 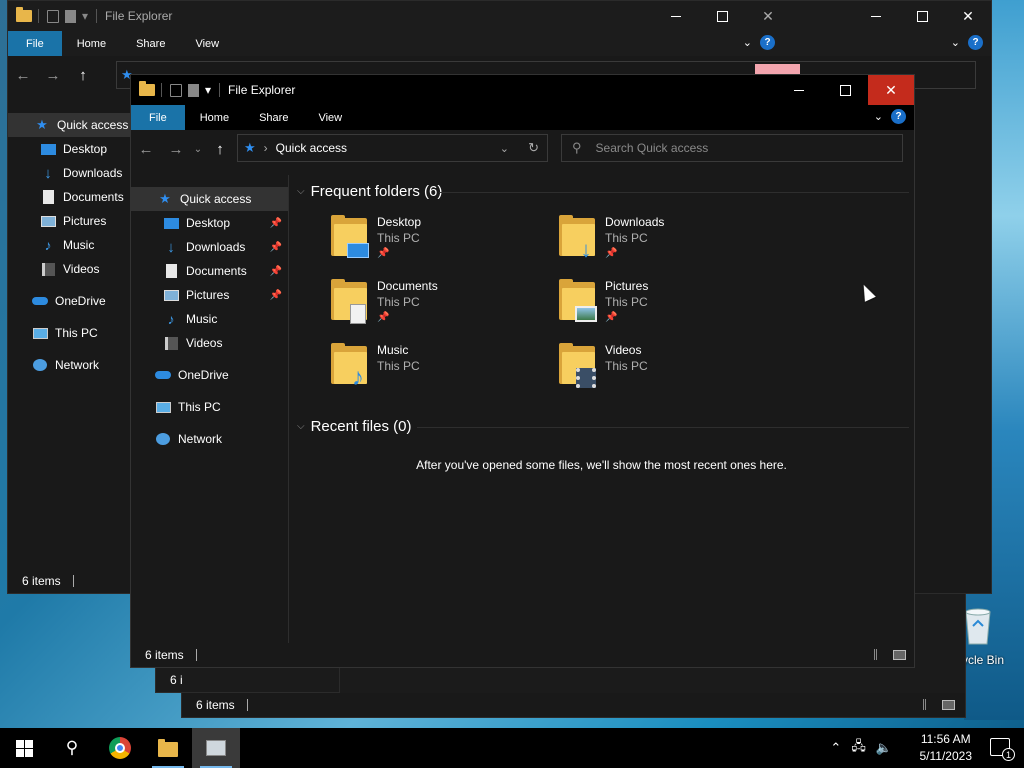 What do you see at coordinates (69, 269) in the screenshot?
I see `back-tree-item-videos: Videos` at bounding box center [69, 269].